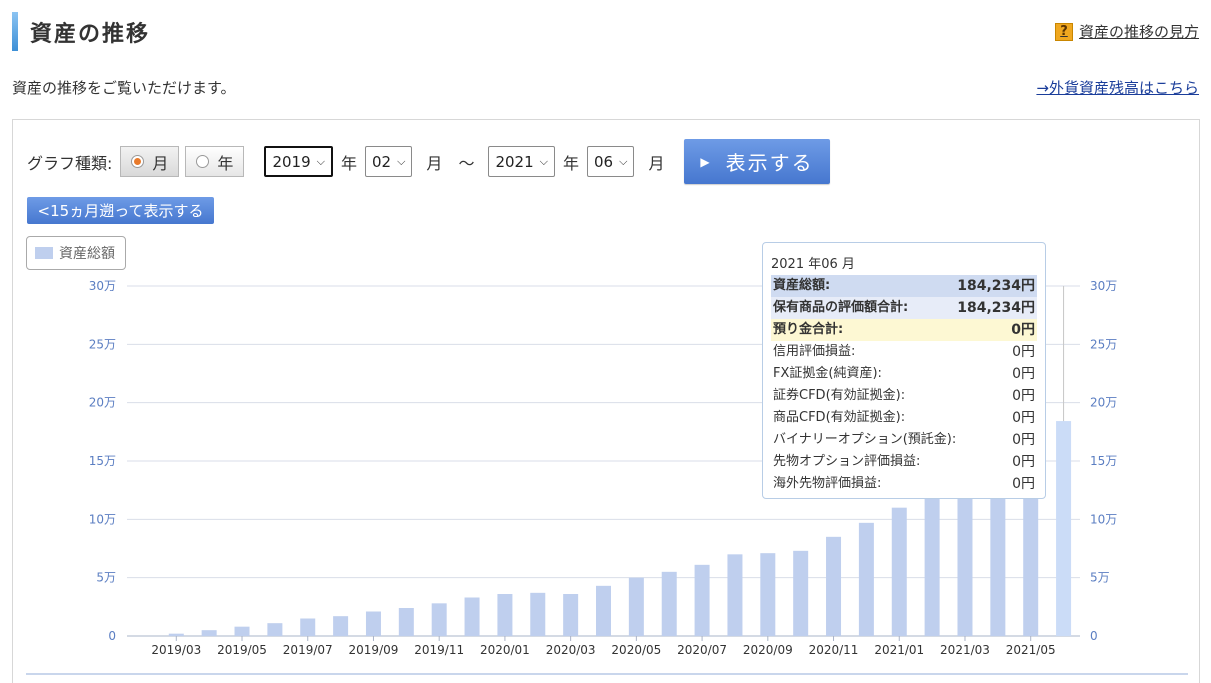 The height and width of the screenshot is (683, 1211). I want to click on x-tick-label: 2020/05, so click(636, 650).